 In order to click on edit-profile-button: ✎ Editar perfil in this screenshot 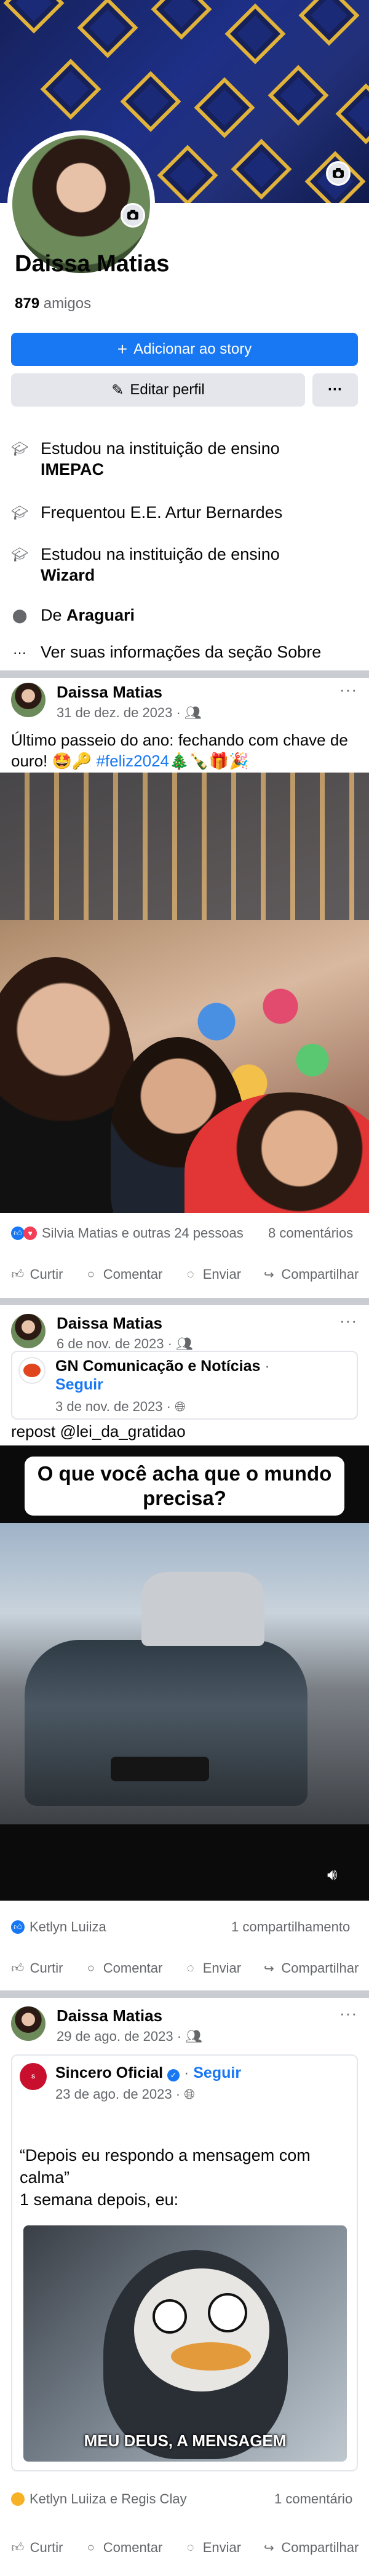, I will do `click(158, 390)`.